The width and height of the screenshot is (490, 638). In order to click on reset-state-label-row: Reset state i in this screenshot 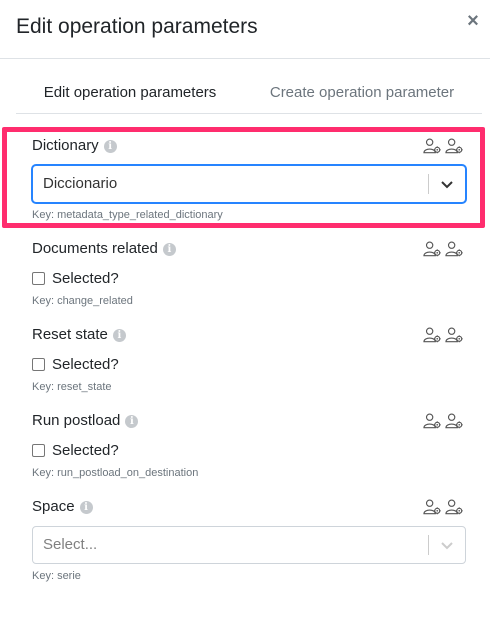, I will do `click(79, 334)`.